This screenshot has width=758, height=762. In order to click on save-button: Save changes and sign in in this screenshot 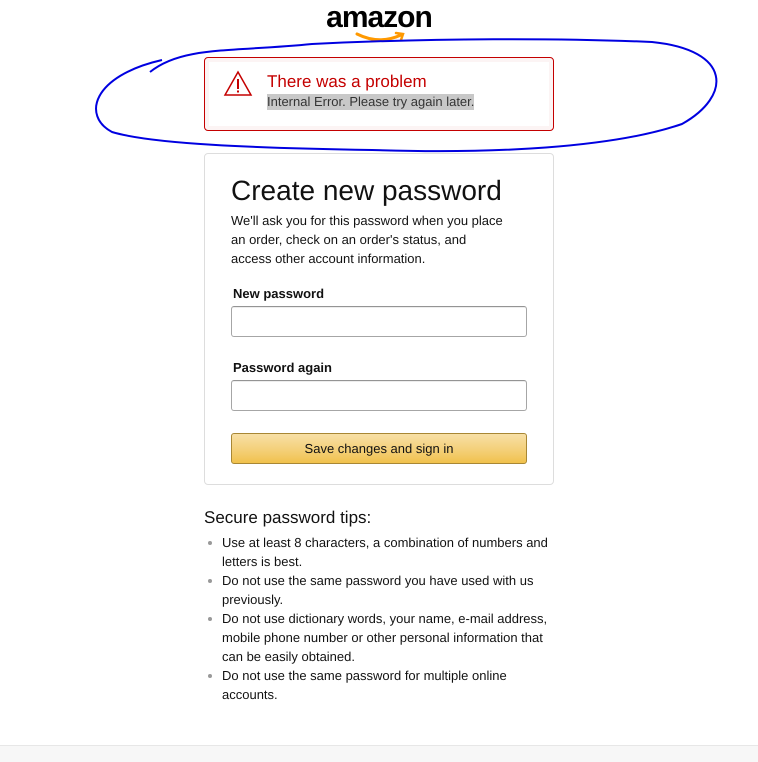, I will do `click(379, 448)`.